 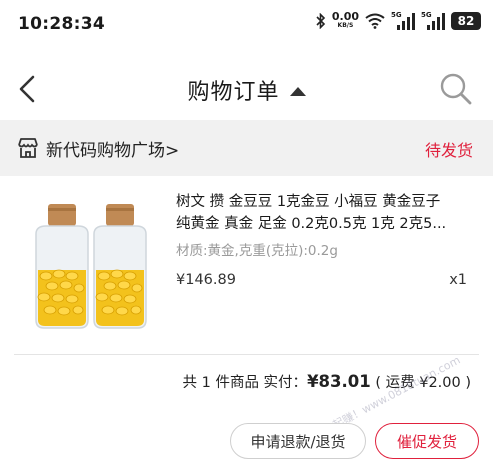 What do you see at coordinates (448, 150) in the screenshot?
I see `order-status-badge: 待发货` at bounding box center [448, 150].